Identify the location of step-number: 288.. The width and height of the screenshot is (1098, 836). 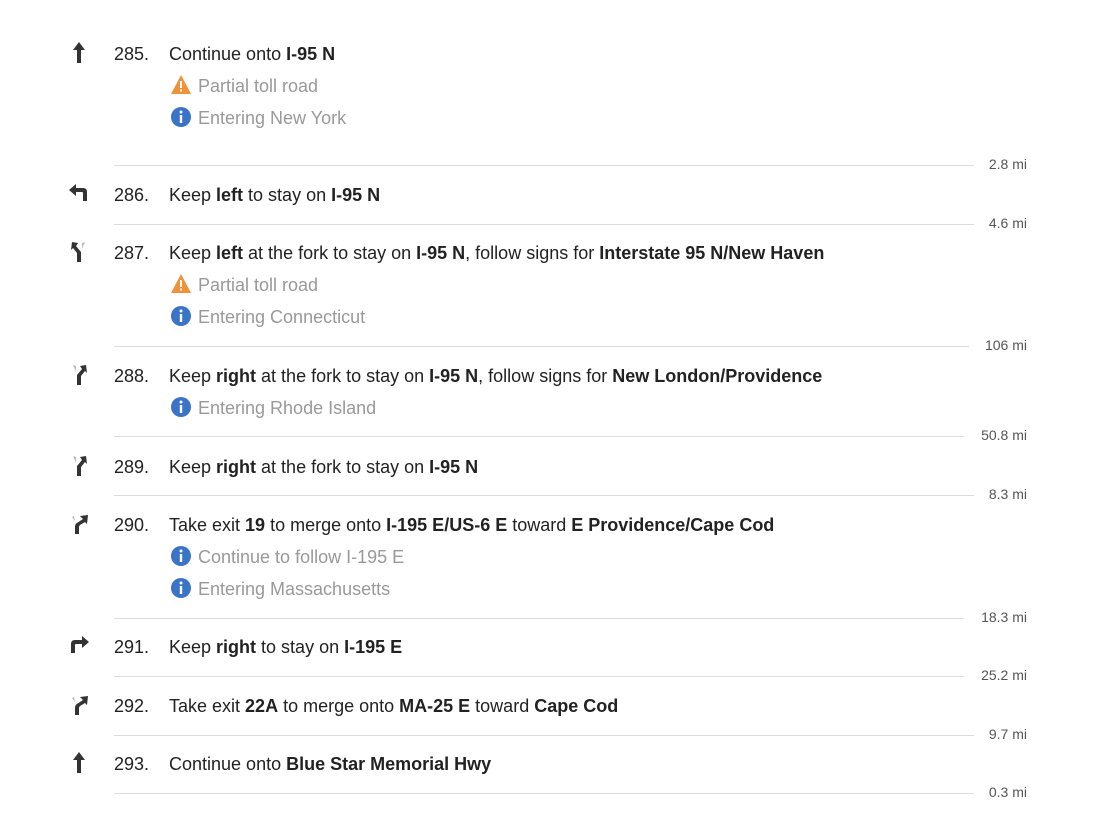
(132, 376).